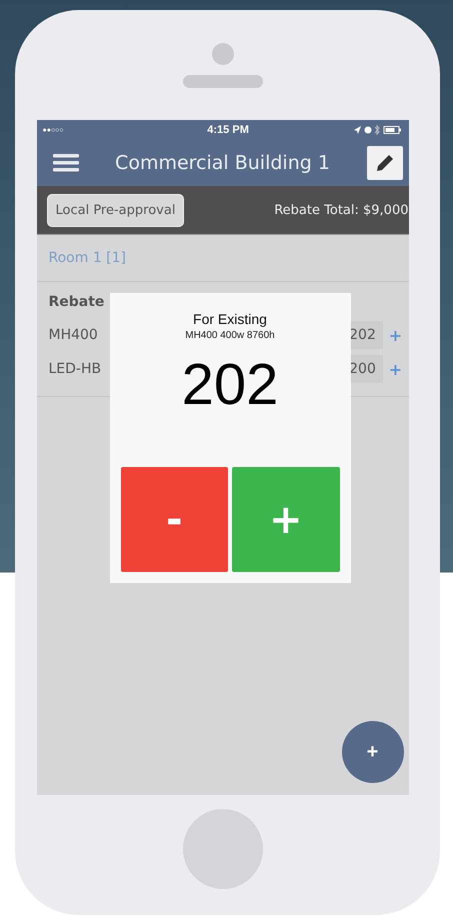 This screenshot has height=923, width=453. Describe the element at coordinates (174, 519) in the screenshot. I see `decrement-button: -` at that location.